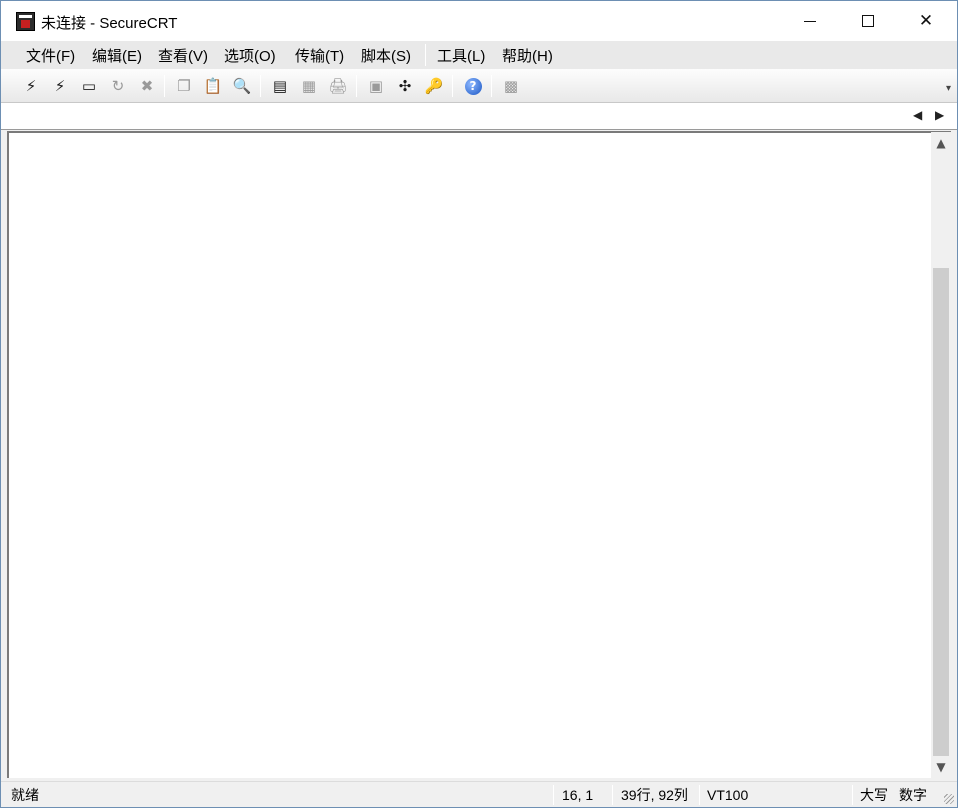 This screenshot has height=808, width=958. I want to click on find-button: 🔍, so click(242, 86).